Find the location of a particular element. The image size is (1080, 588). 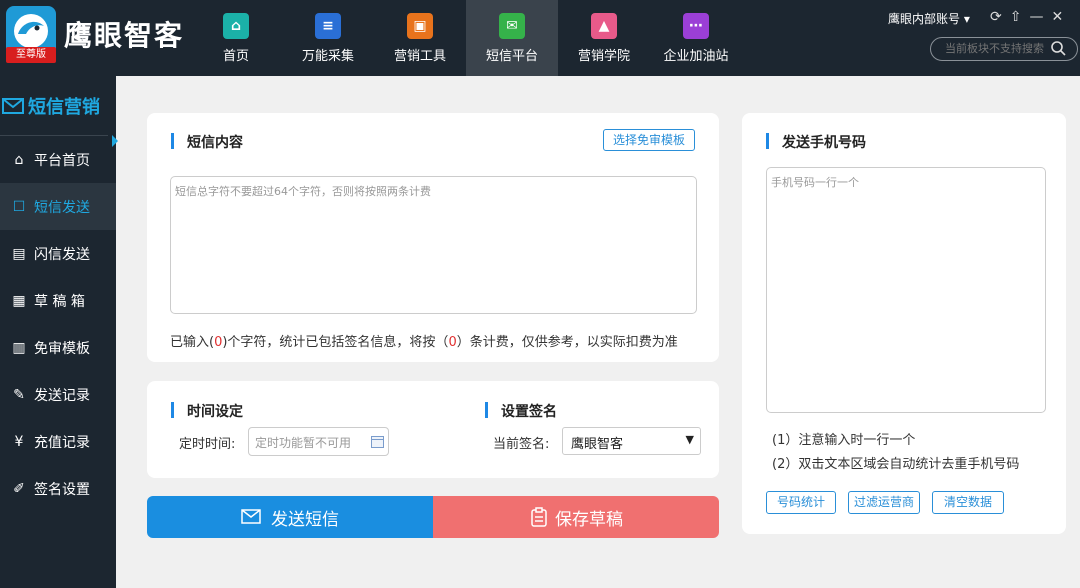

phone-tip-1: (1）注意输入时一行一个 is located at coordinates (844, 440).